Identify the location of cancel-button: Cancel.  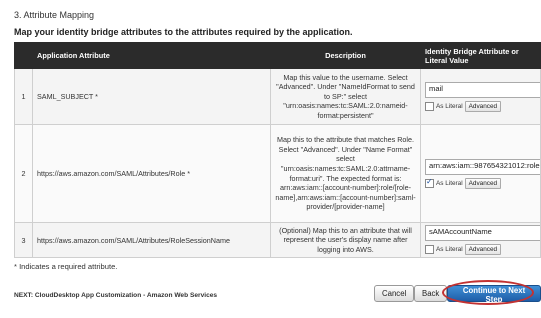
(394, 293).